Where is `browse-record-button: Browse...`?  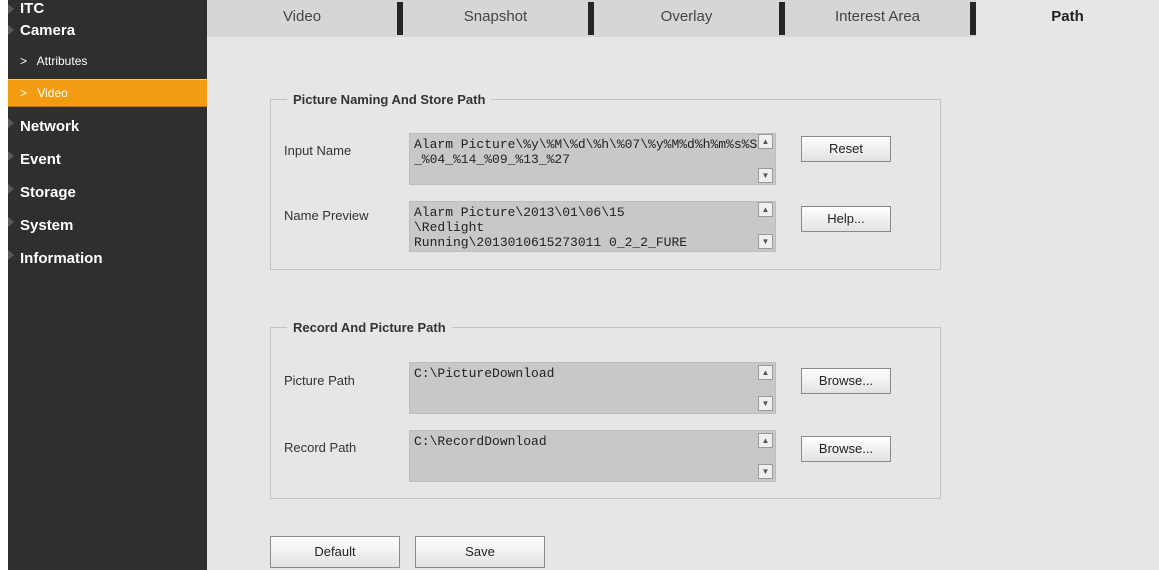 browse-record-button: Browse... is located at coordinates (846, 449).